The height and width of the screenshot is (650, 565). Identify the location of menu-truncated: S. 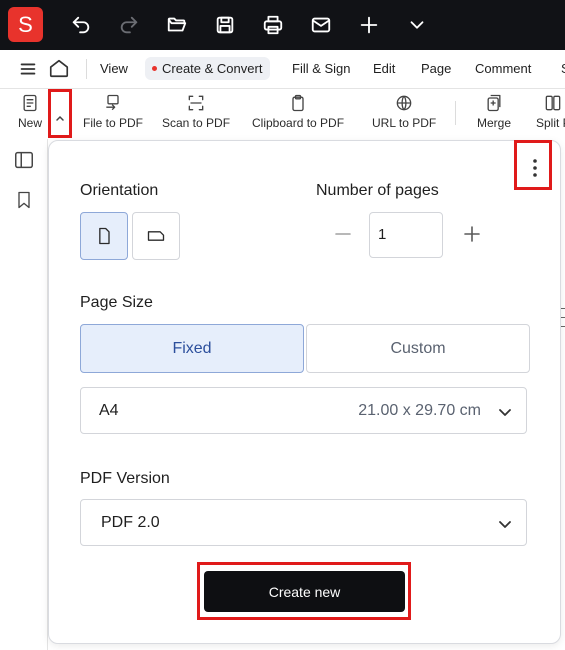
(560, 68).